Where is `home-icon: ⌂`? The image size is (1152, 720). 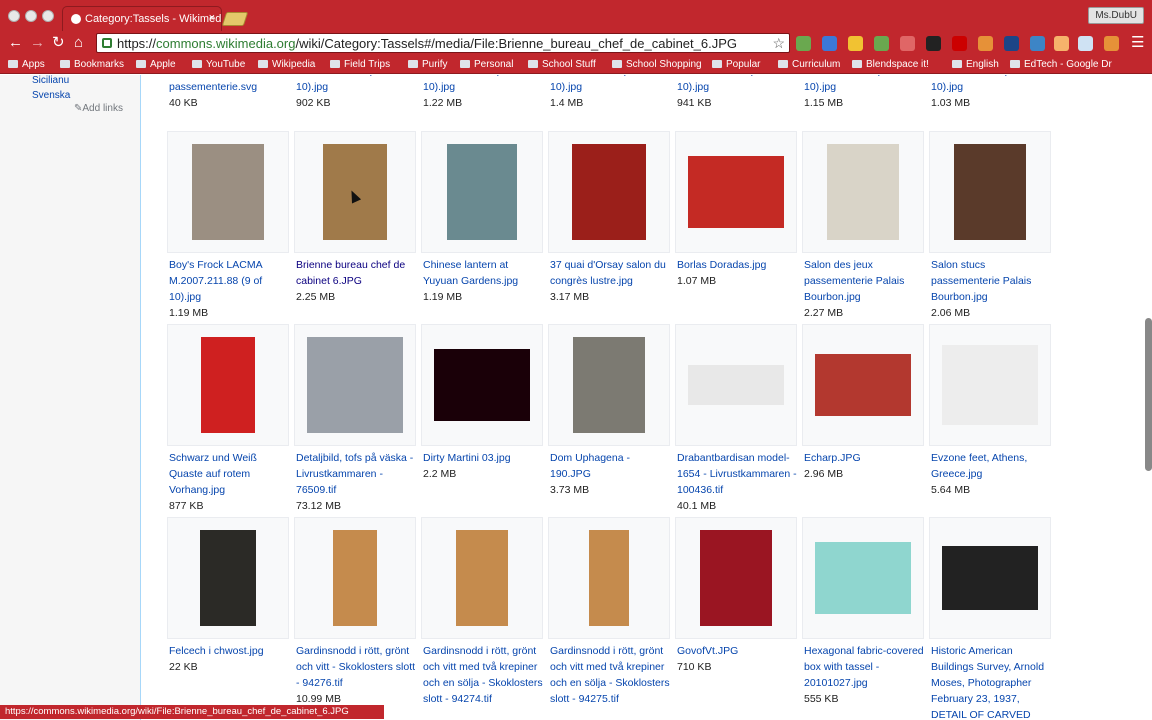
home-icon: ⌂ is located at coordinates (78, 43).